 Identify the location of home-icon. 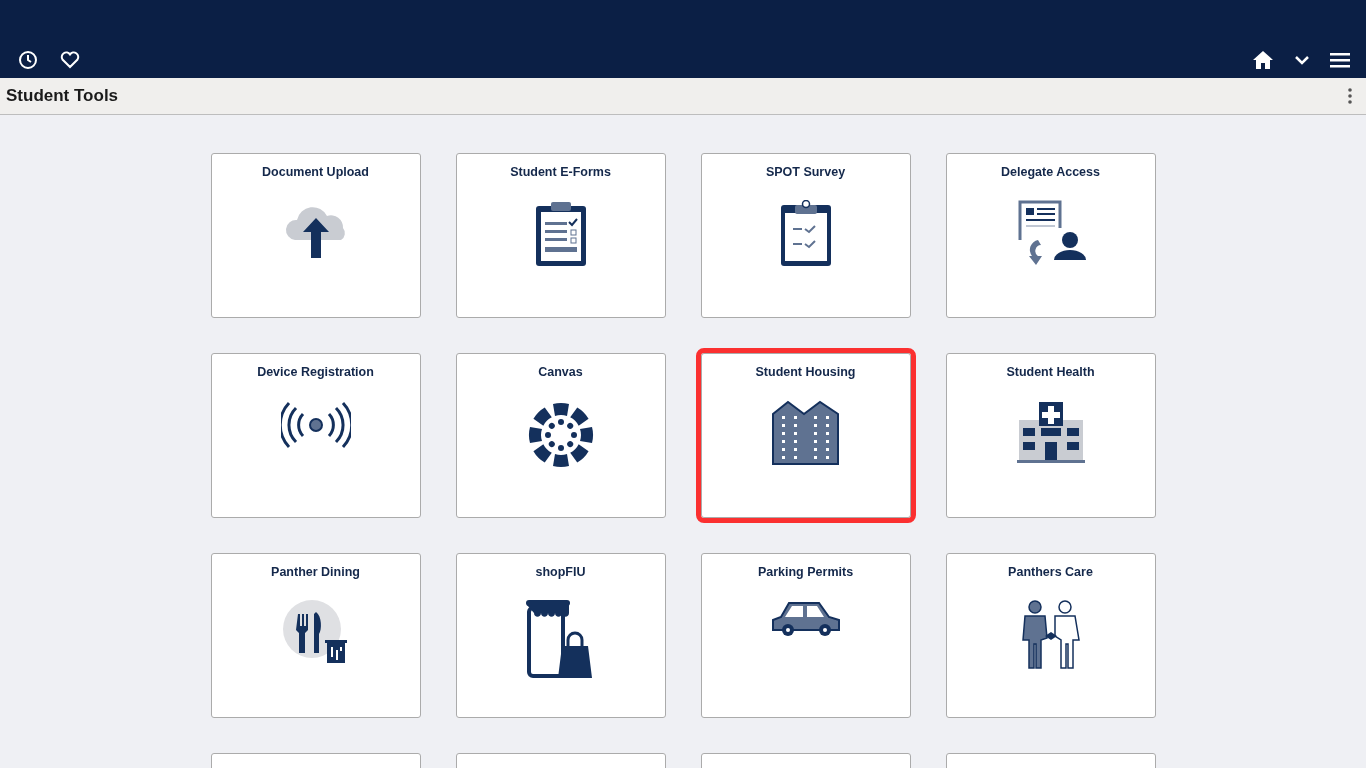
(1263, 60).